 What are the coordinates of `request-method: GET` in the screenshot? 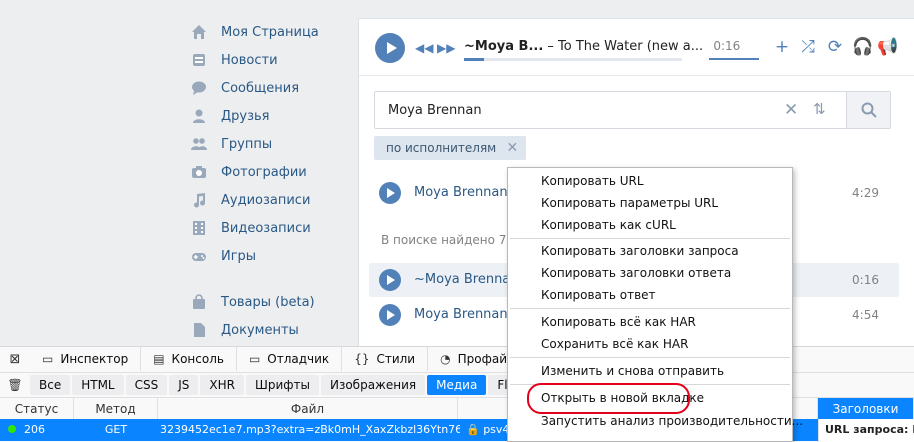 It's located at (116, 429).